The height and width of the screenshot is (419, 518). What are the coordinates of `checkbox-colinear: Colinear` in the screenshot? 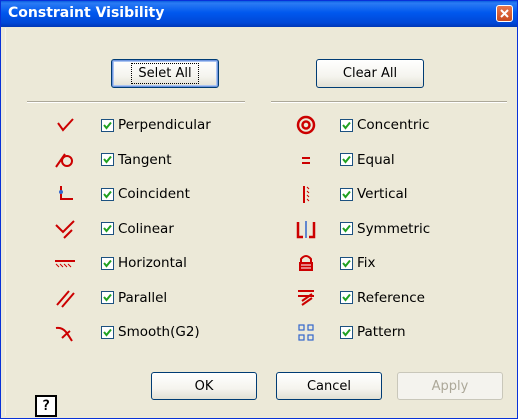 It's located at (137, 229).